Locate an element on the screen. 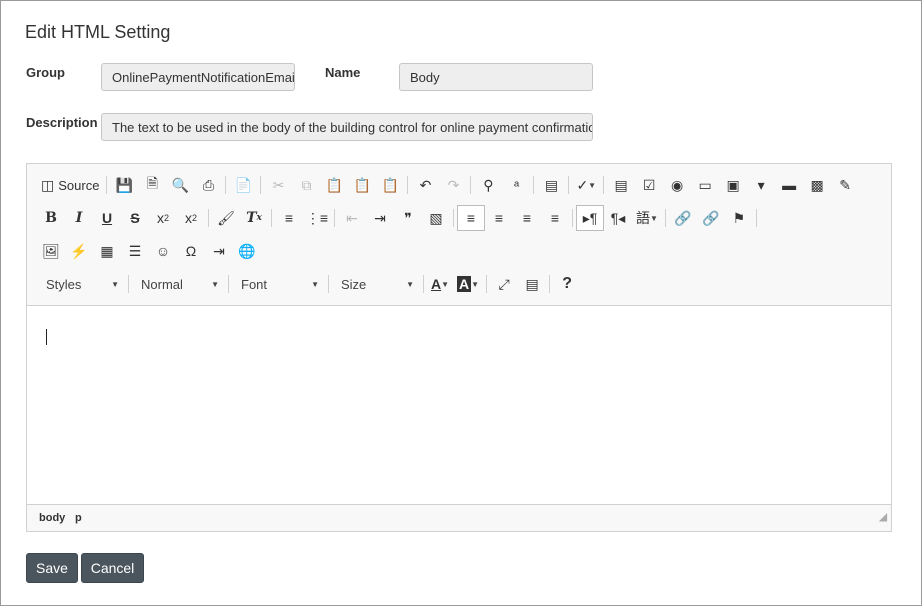 The height and width of the screenshot is (606, 922). textfield-icon: ▭ is located at coordinates (705, 185).